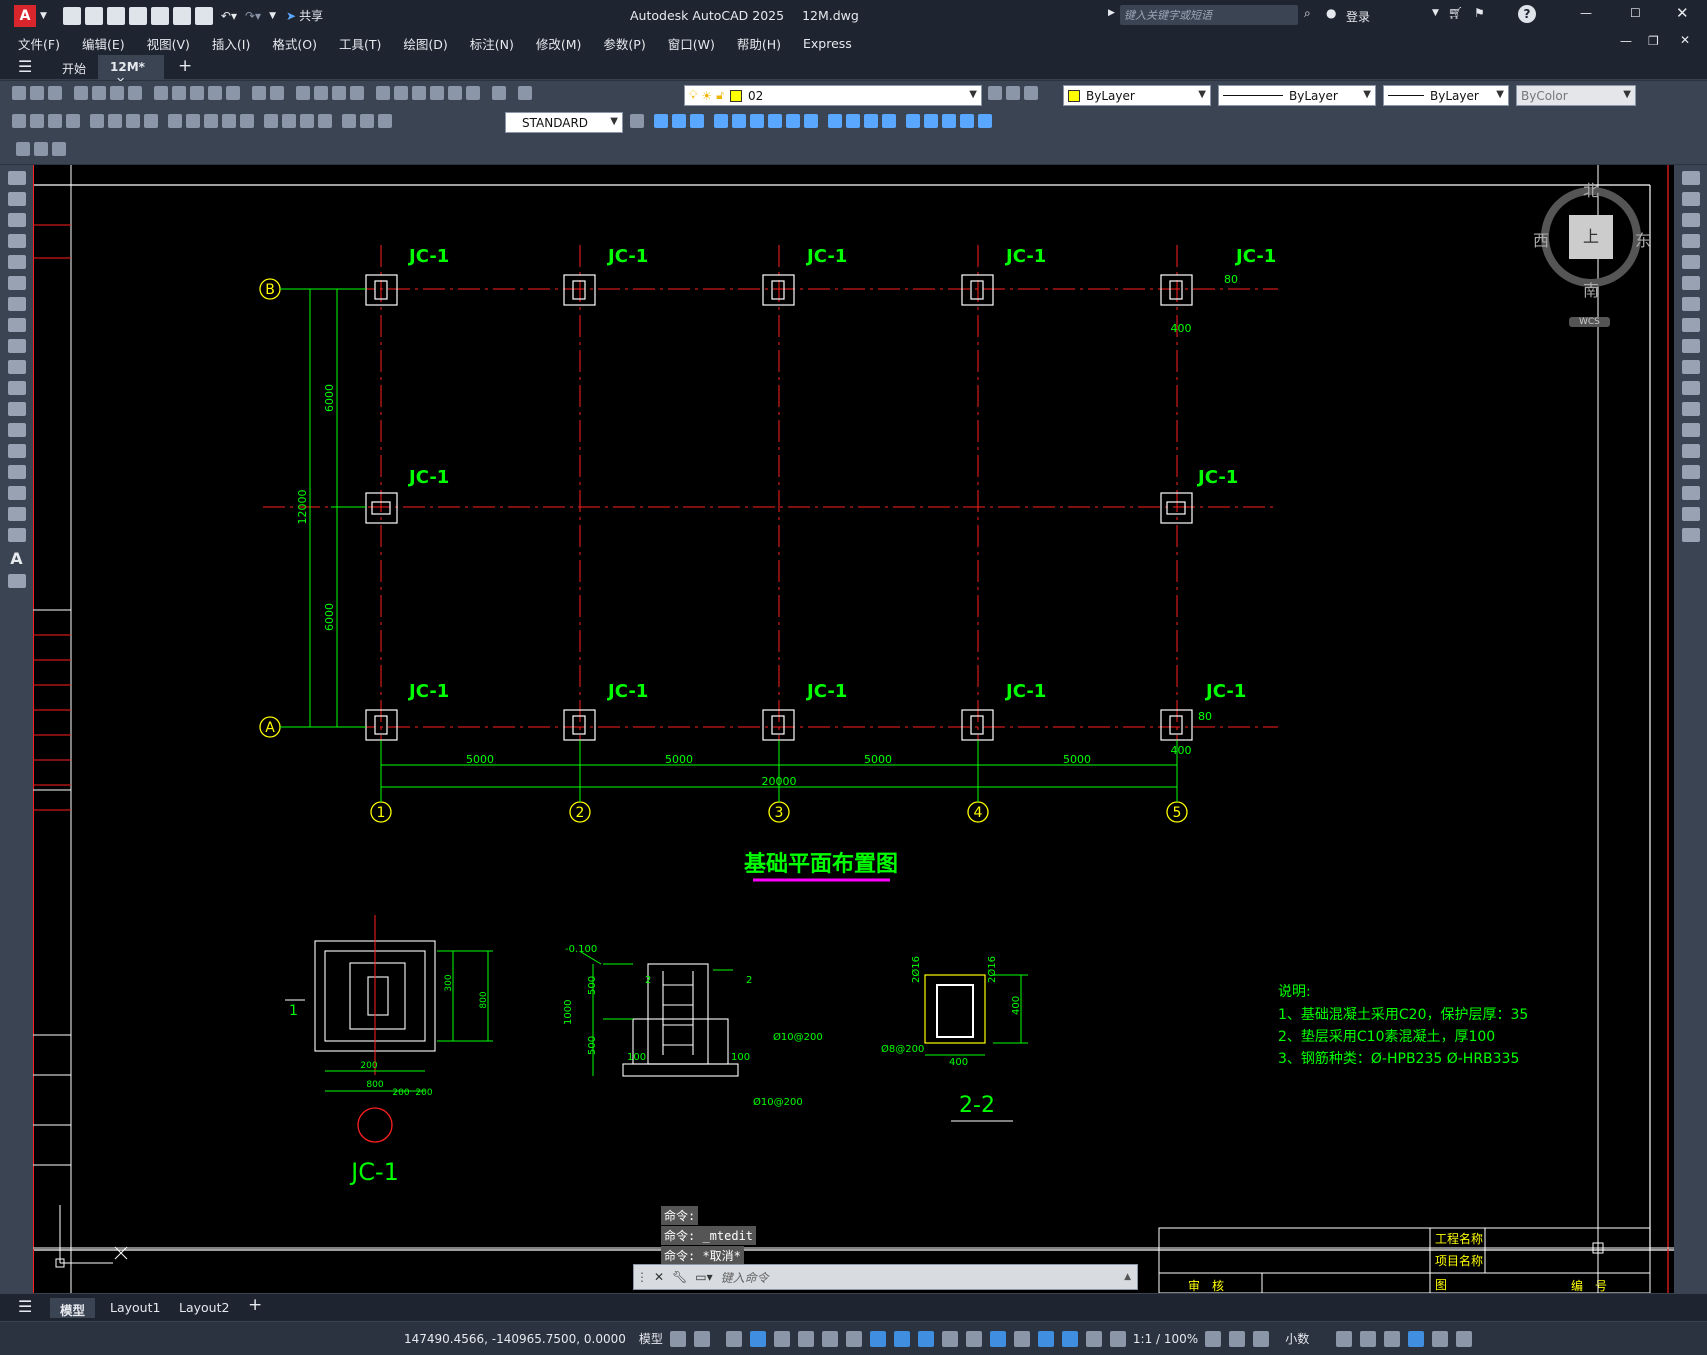  What do you see at coordinates (1591, 289) in the screenshot?
I see `viewcube-south: 南` at bounding box center [1591, 289].